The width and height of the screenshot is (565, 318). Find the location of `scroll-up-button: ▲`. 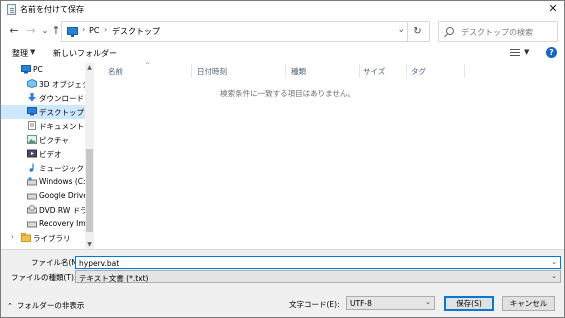

scroll-up-button: ▲ is located at coordinates (89, 67).